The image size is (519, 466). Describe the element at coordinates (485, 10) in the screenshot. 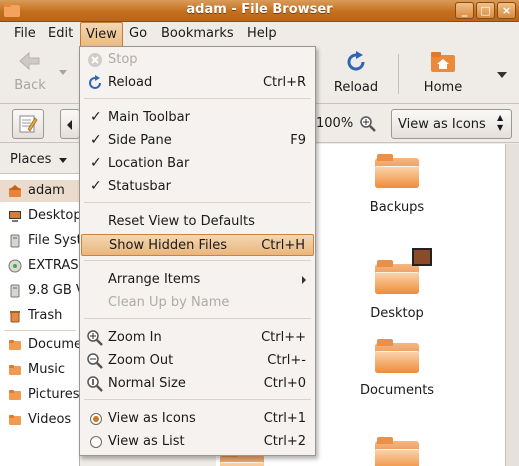

I see `maximize-button: □` at that location.